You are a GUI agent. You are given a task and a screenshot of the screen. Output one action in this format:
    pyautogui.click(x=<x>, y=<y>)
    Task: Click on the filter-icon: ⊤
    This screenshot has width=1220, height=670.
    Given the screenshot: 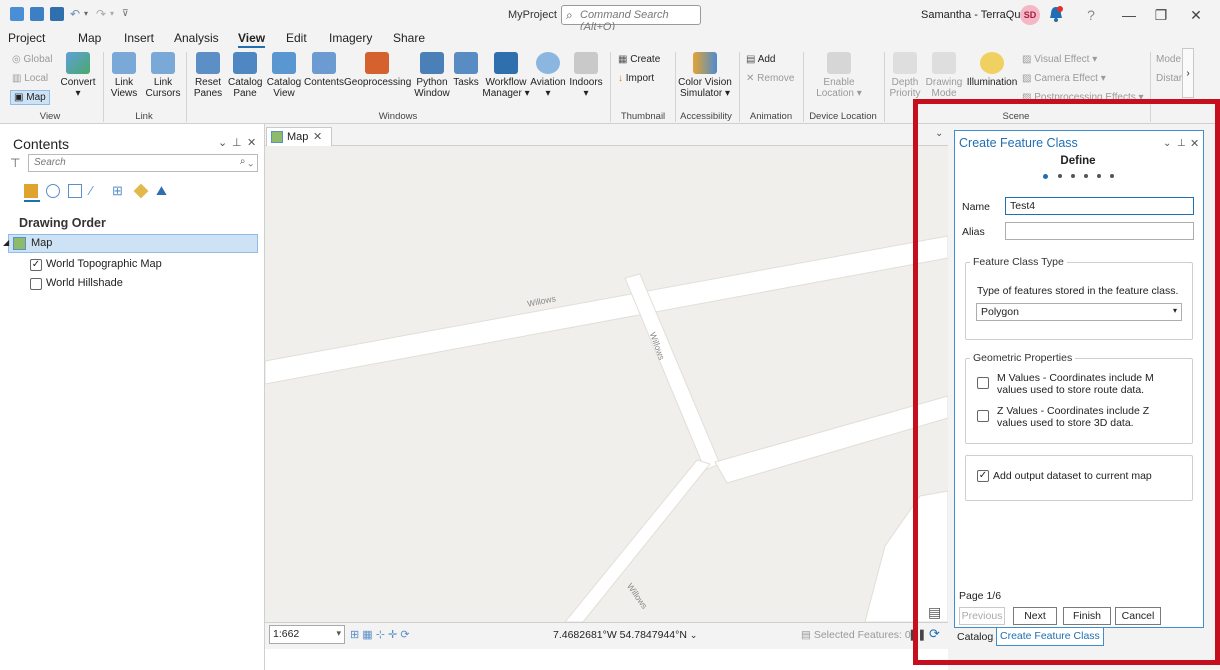 What is the action you would take?
    pyautogui.click(x=15, y=163)
    